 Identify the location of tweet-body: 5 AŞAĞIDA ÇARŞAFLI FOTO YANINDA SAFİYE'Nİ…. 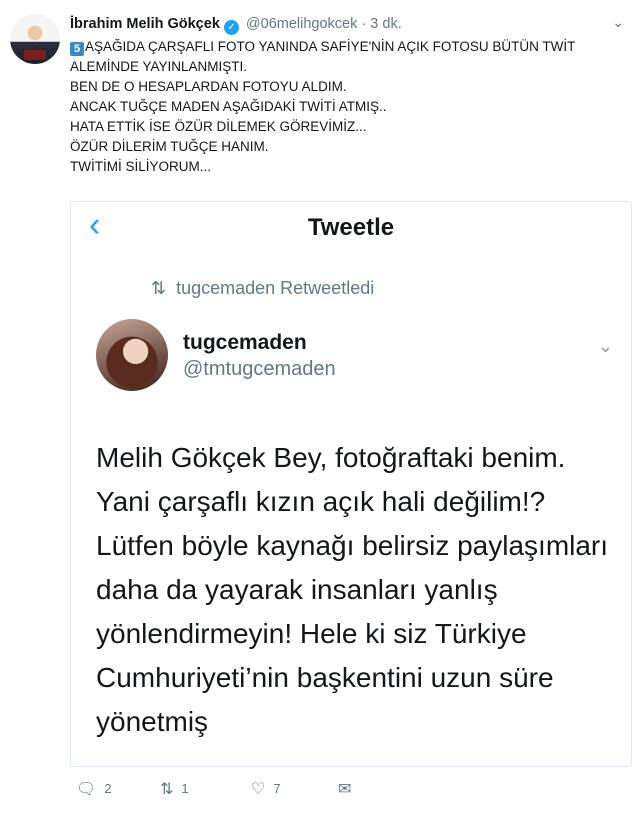
(330, 107).